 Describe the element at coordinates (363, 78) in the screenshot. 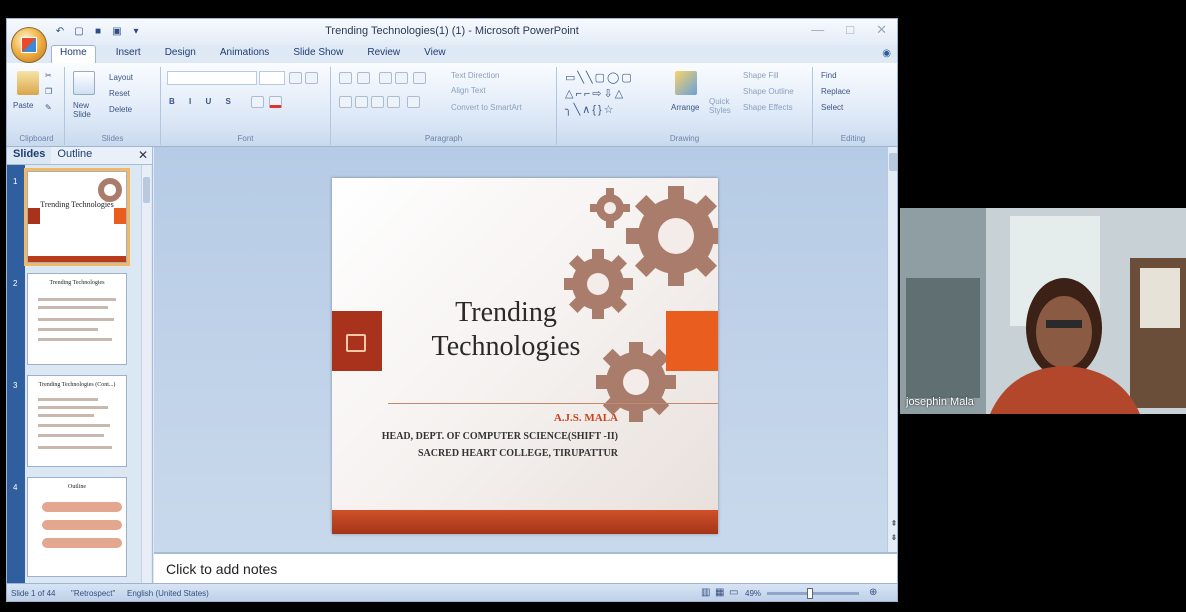

I see `numbering-icon` at that location.